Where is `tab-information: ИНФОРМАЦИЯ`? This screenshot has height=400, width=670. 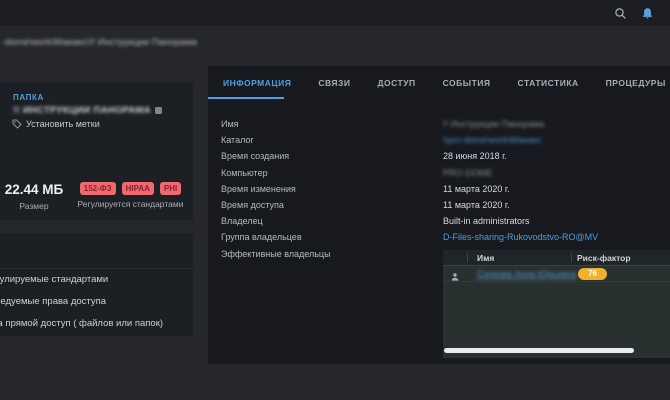 tab-information: ИНФОРМАЦИЯ is located at coordinates (257, 83).